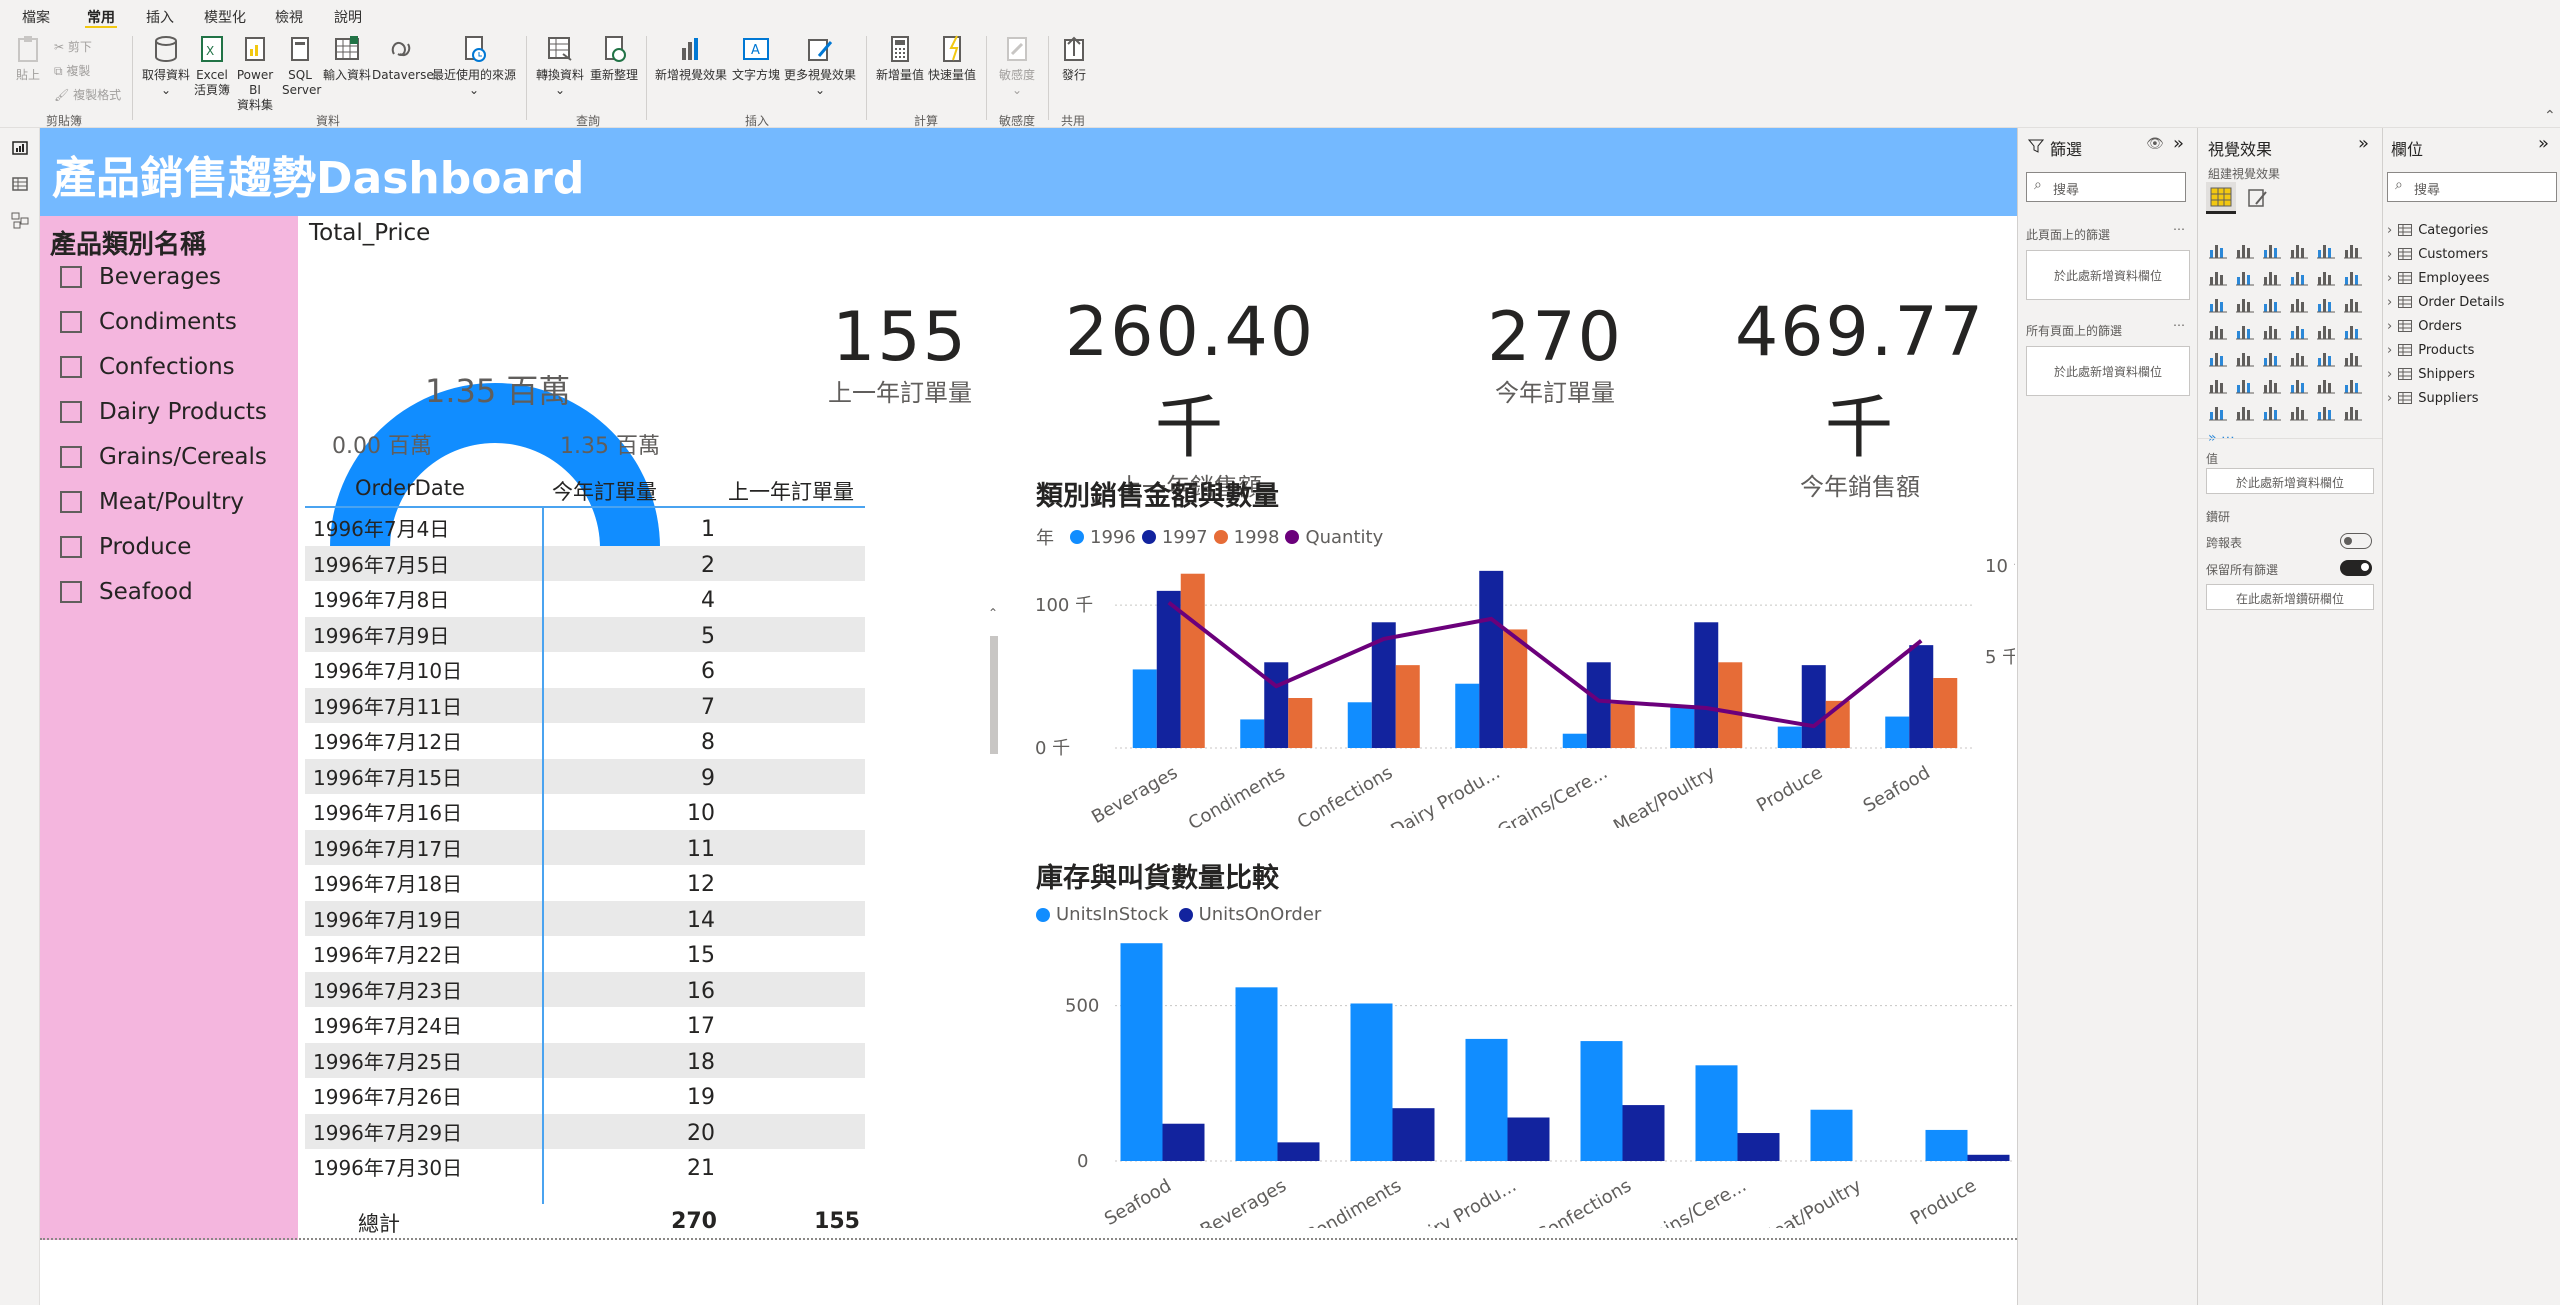 The image size is (2560, 1305). I want to click on table-row: 1996年7月8日 4, so click(585, 599).